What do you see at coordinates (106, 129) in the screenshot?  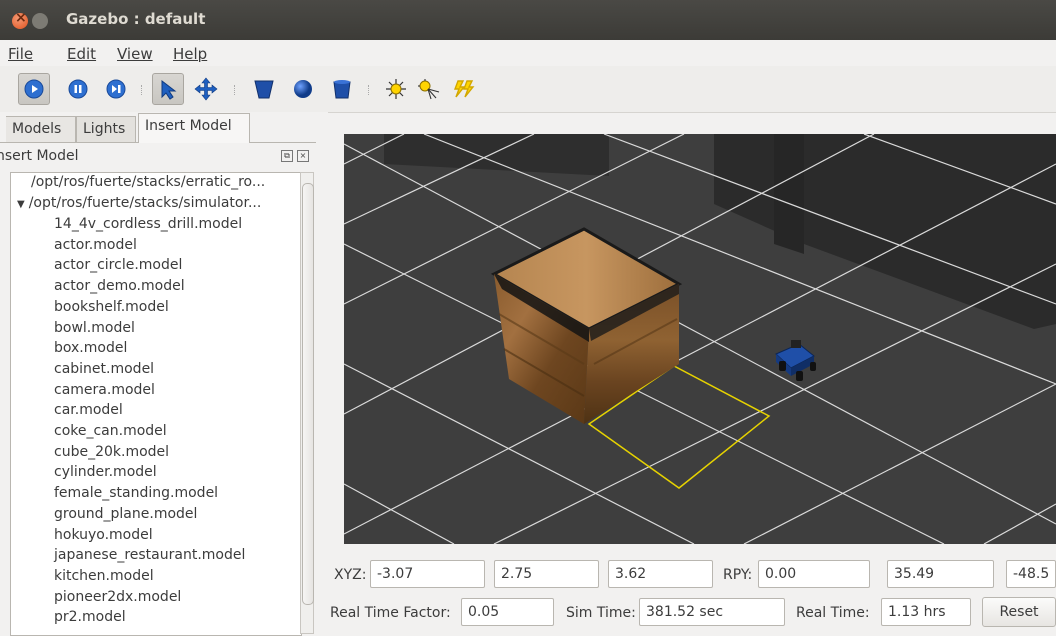 I see `tab-lights: Lights` at bounding box center [106, 129].